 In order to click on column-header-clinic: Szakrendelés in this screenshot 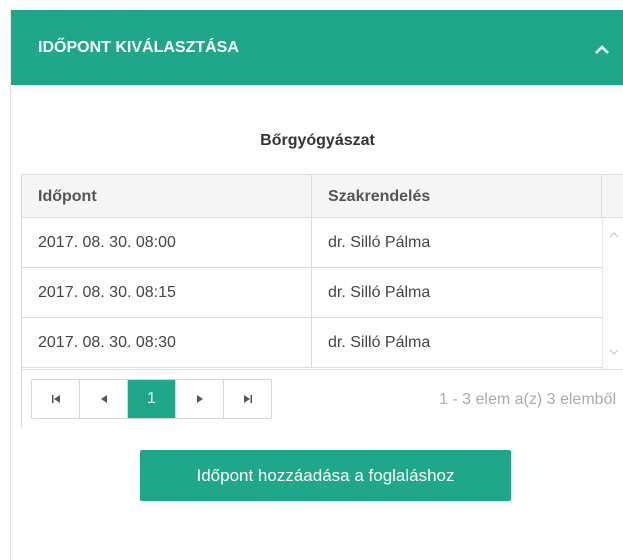, I will do `click(457, 196)`.